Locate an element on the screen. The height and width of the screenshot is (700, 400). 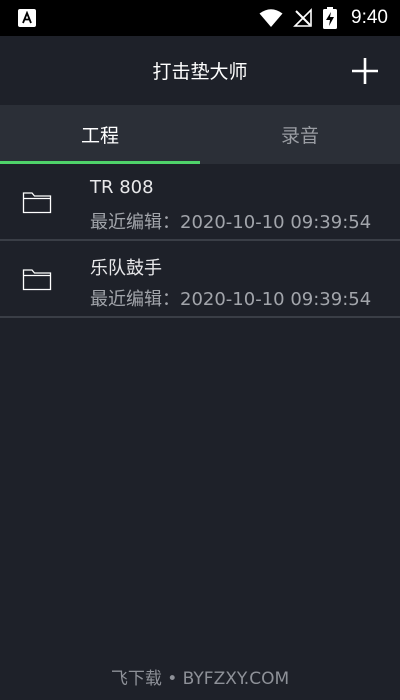
tab-projects-label: 工程 is located at coordinates (99, 136).